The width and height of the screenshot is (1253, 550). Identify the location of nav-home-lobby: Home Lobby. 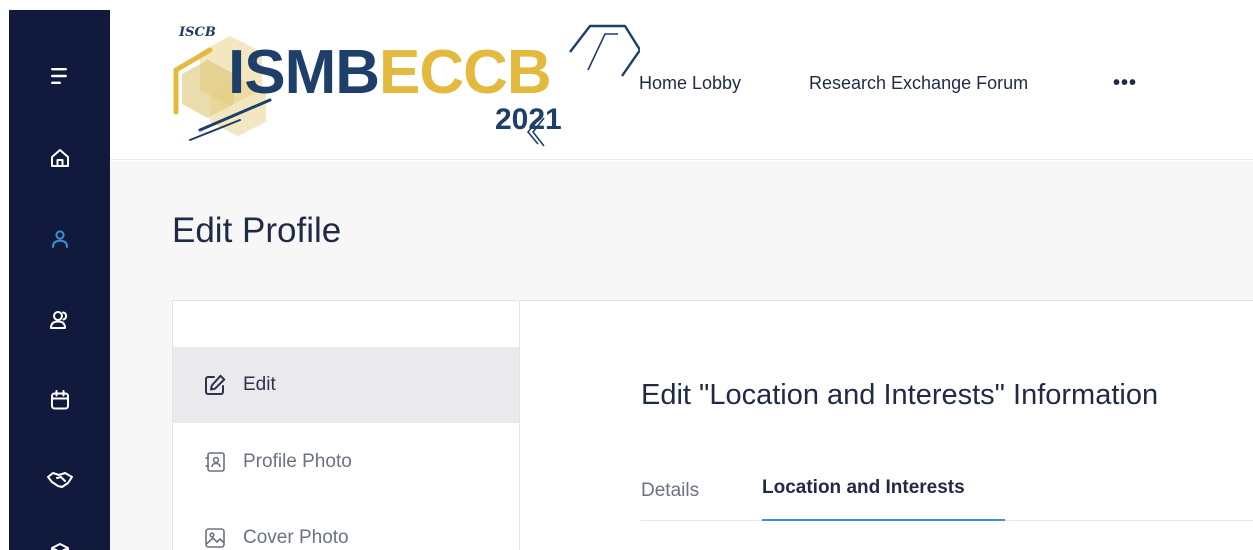
(690, 83).